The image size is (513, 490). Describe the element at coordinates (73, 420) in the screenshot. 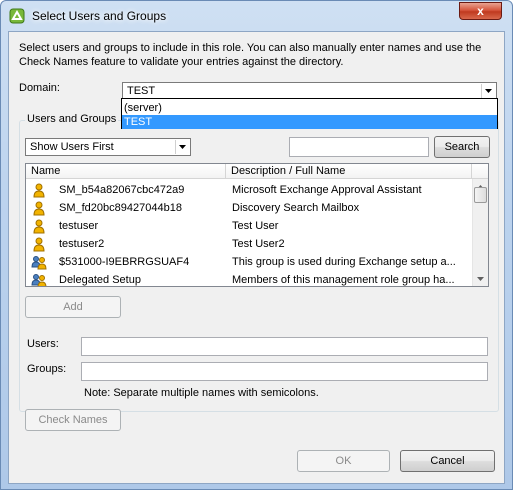

I see `check-names-button: Check Names` at that location.